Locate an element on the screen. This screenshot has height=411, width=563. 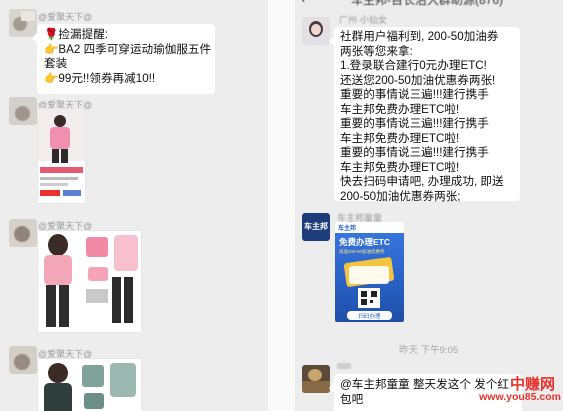
chat-title: 车主邦-百长治大群助源(876) is located at coordinates (427, 3).